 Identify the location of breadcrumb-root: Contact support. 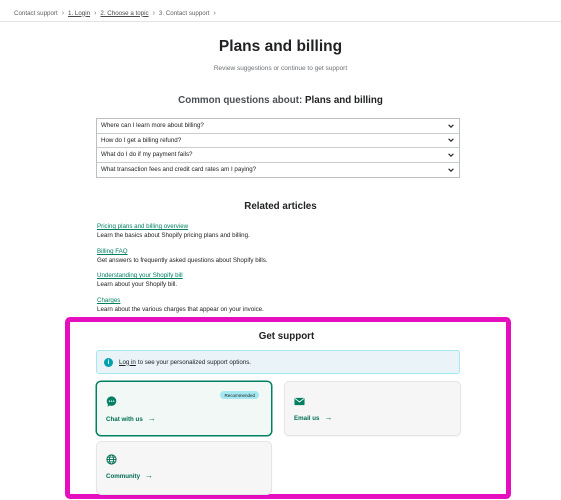
(36, 13).